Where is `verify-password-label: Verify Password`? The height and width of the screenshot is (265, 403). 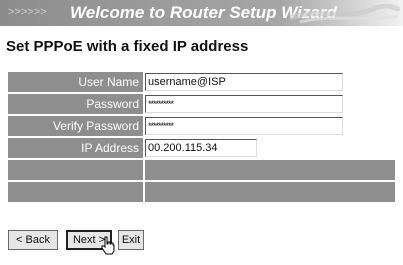
verify-password-label: Verify Password is located at coordinates (75, 126).